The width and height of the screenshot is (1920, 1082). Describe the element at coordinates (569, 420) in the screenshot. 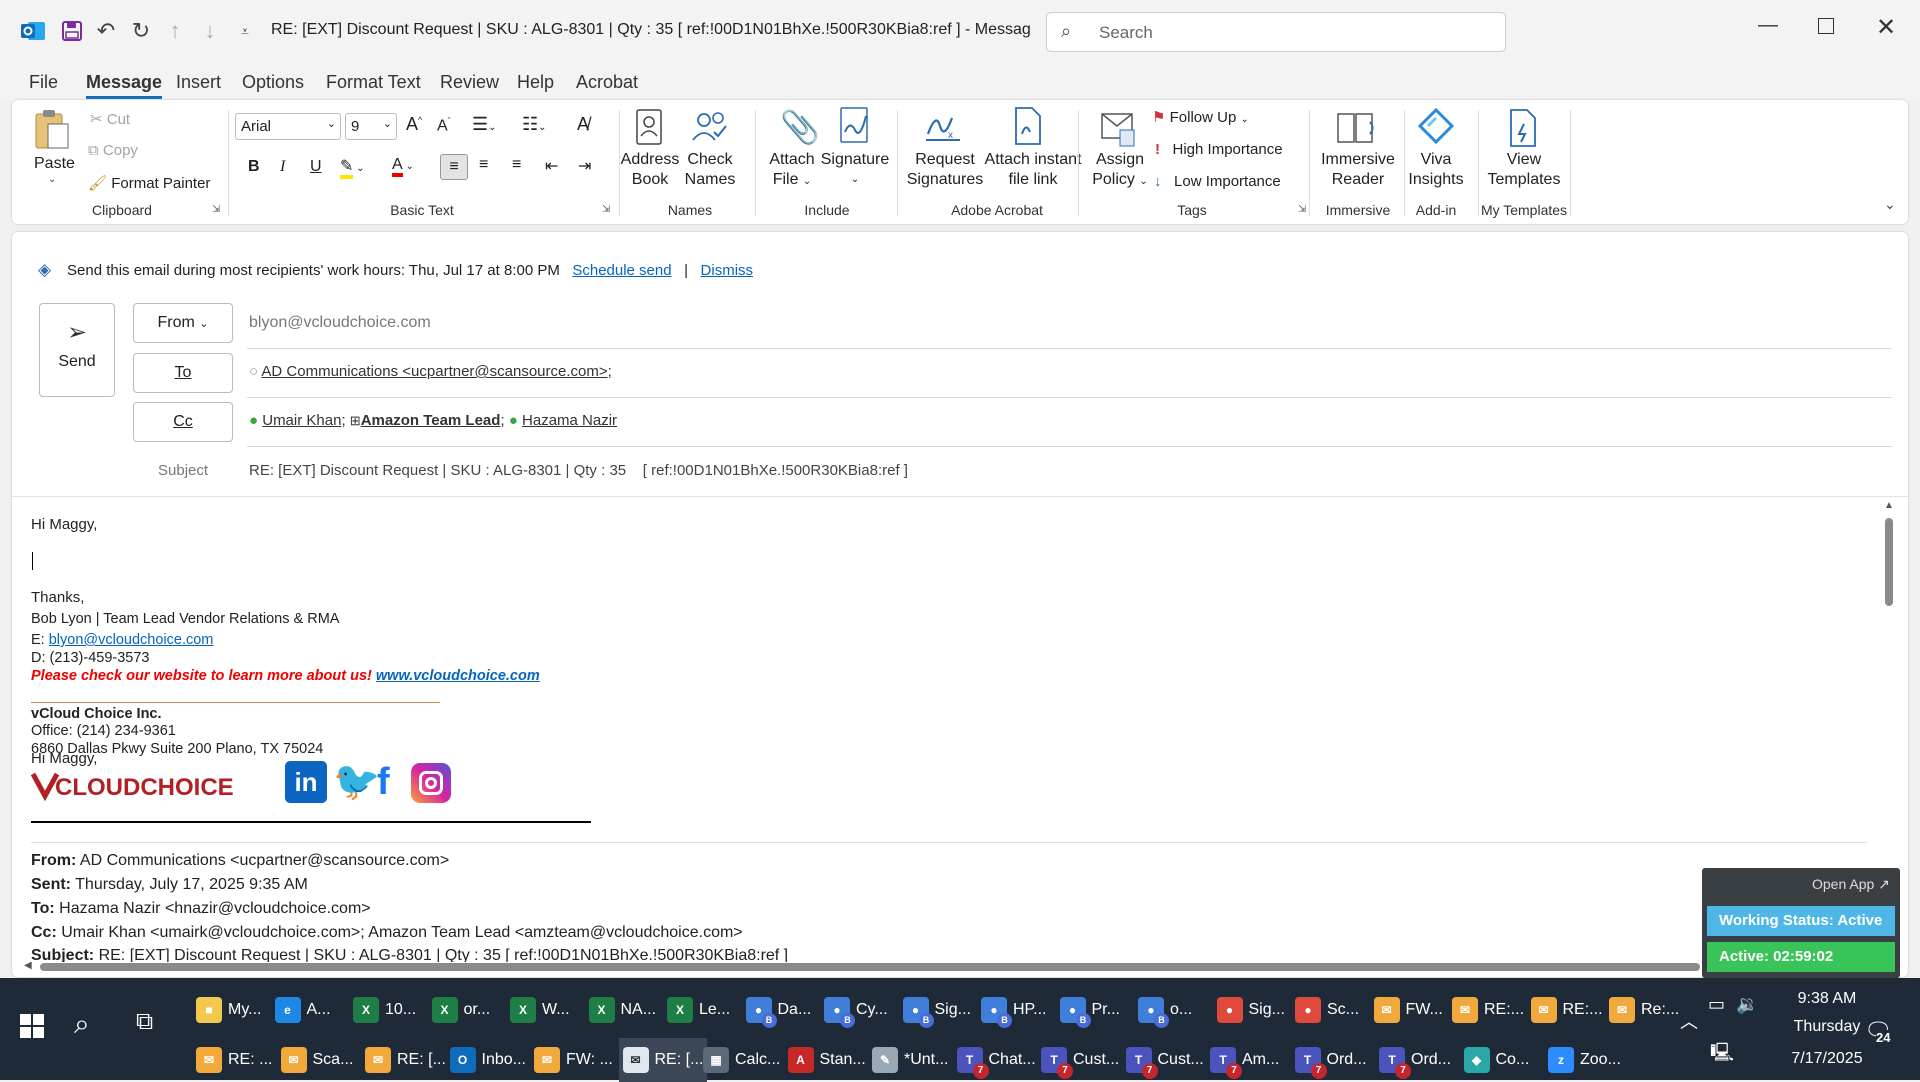

I see `cc-recipient: Hazama Nazir` at that location.